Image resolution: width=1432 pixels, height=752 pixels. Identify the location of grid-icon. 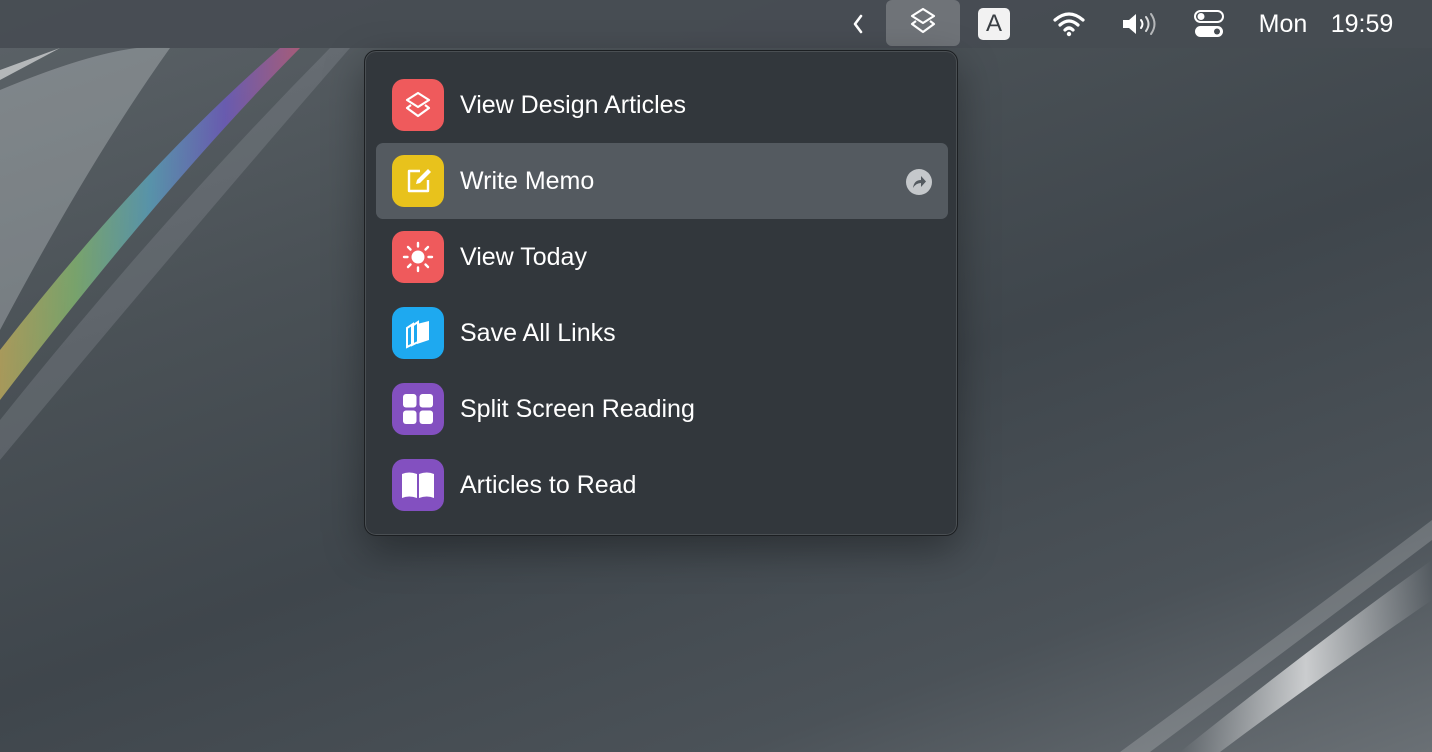
(418, 409).